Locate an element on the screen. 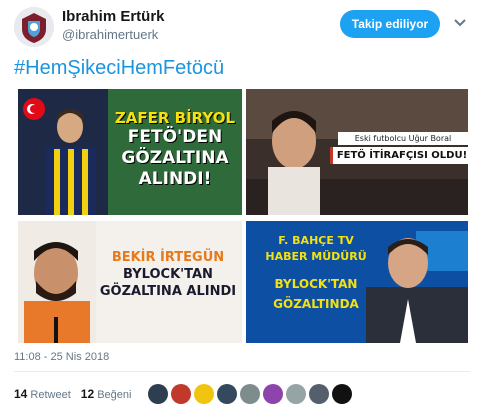 Image resolution: width=484 pixels, height=413 pixels. tweet-stats: 14 Retweet 12 Beğeni is located at coordinates (72, 394).